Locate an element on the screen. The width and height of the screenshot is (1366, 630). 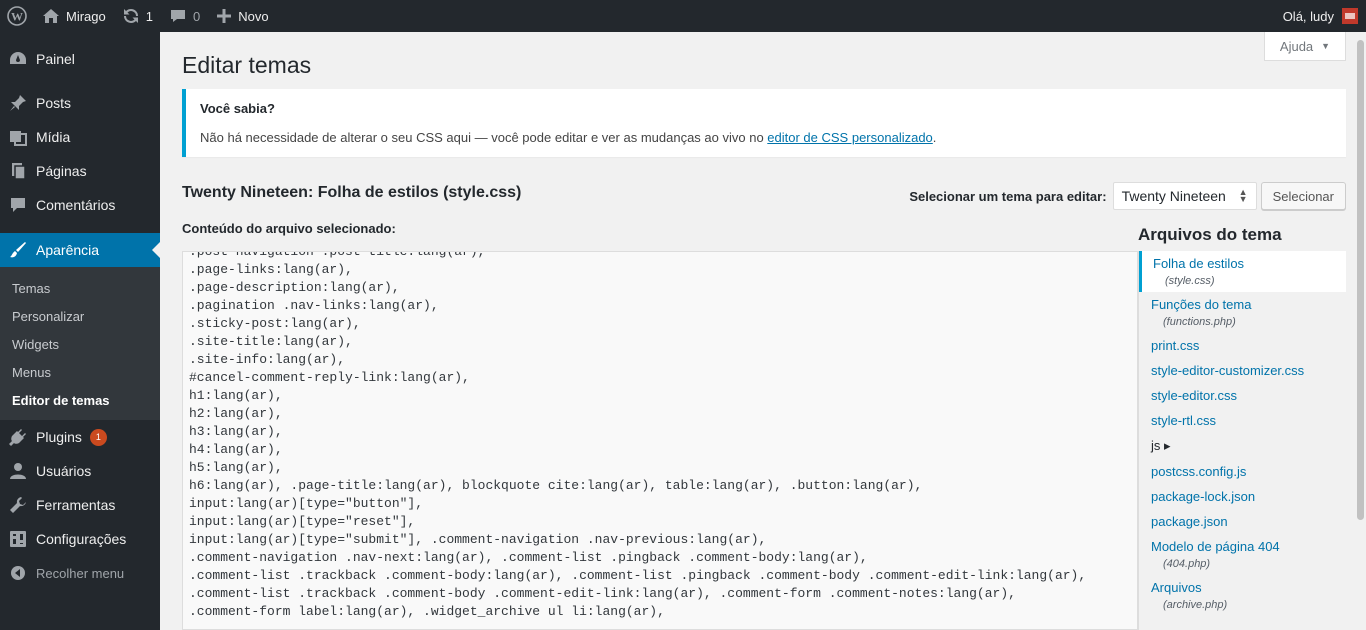
sidebar-item-label: Painel is located at coordinates (55, 59).